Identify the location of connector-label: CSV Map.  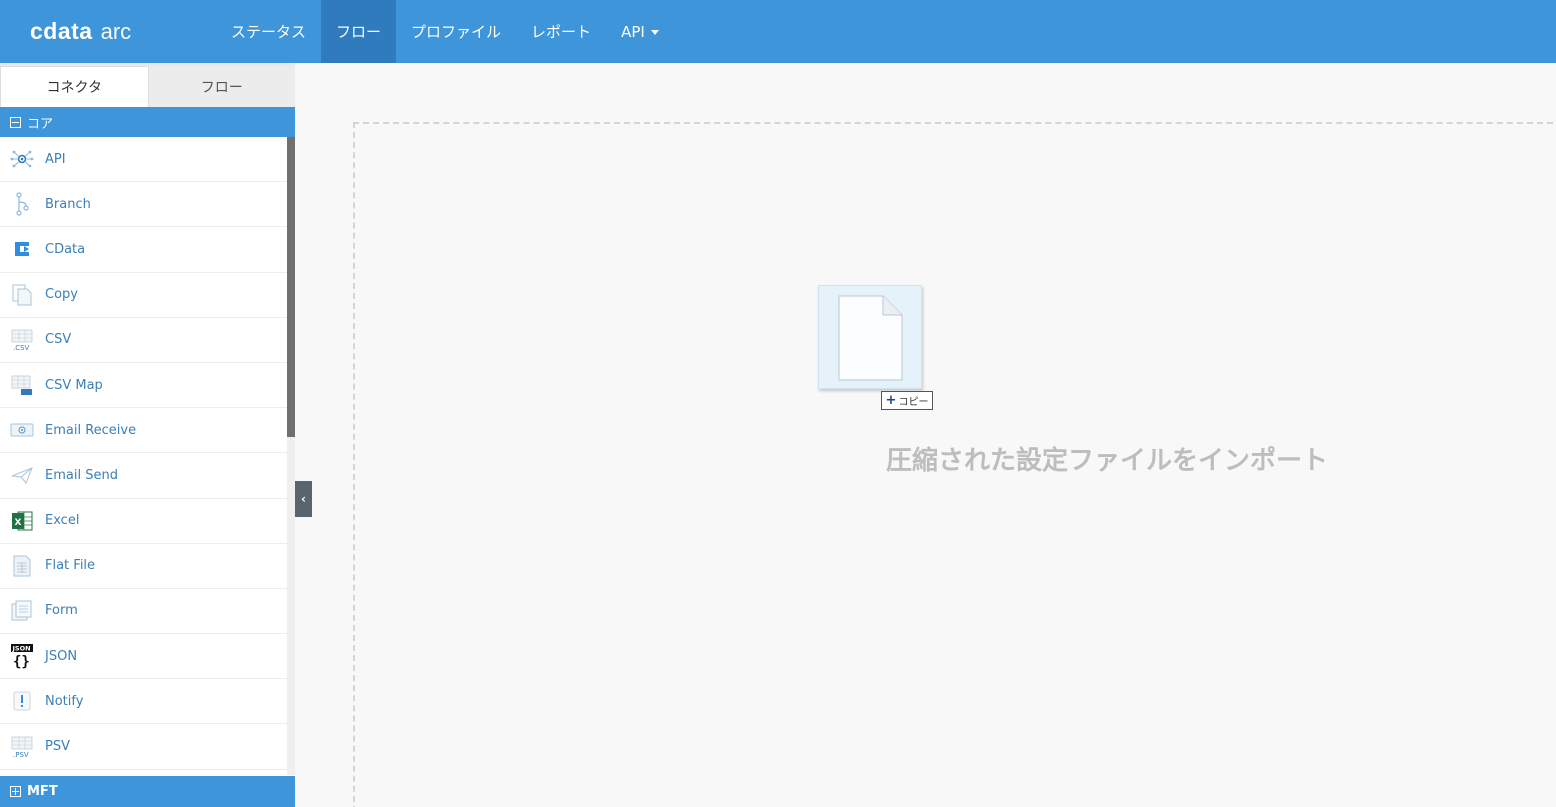
(74, 385).